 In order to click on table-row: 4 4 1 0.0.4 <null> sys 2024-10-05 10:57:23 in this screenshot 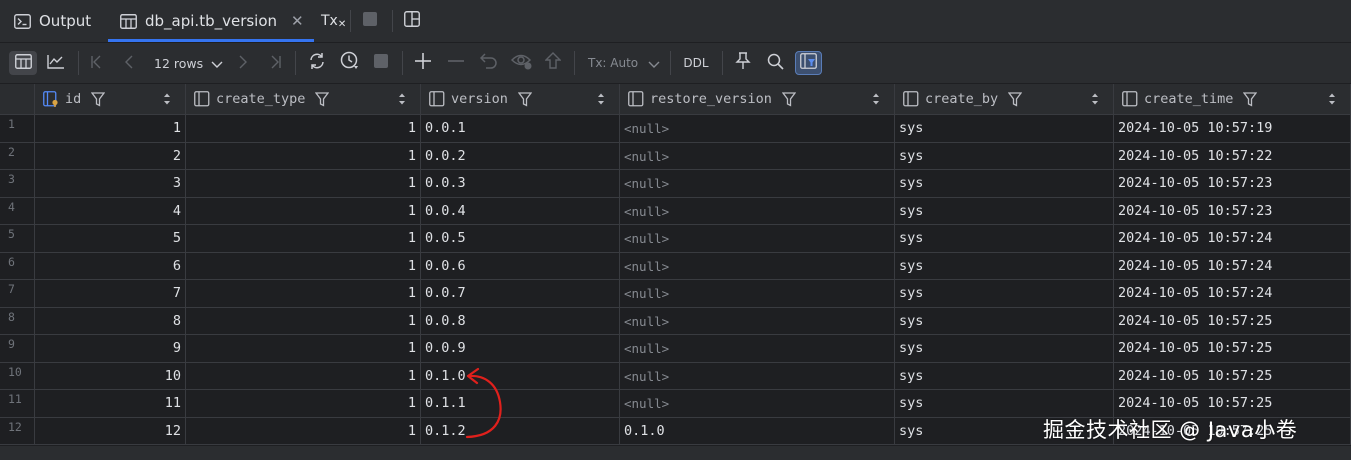, I will do `click(675, 211)`.